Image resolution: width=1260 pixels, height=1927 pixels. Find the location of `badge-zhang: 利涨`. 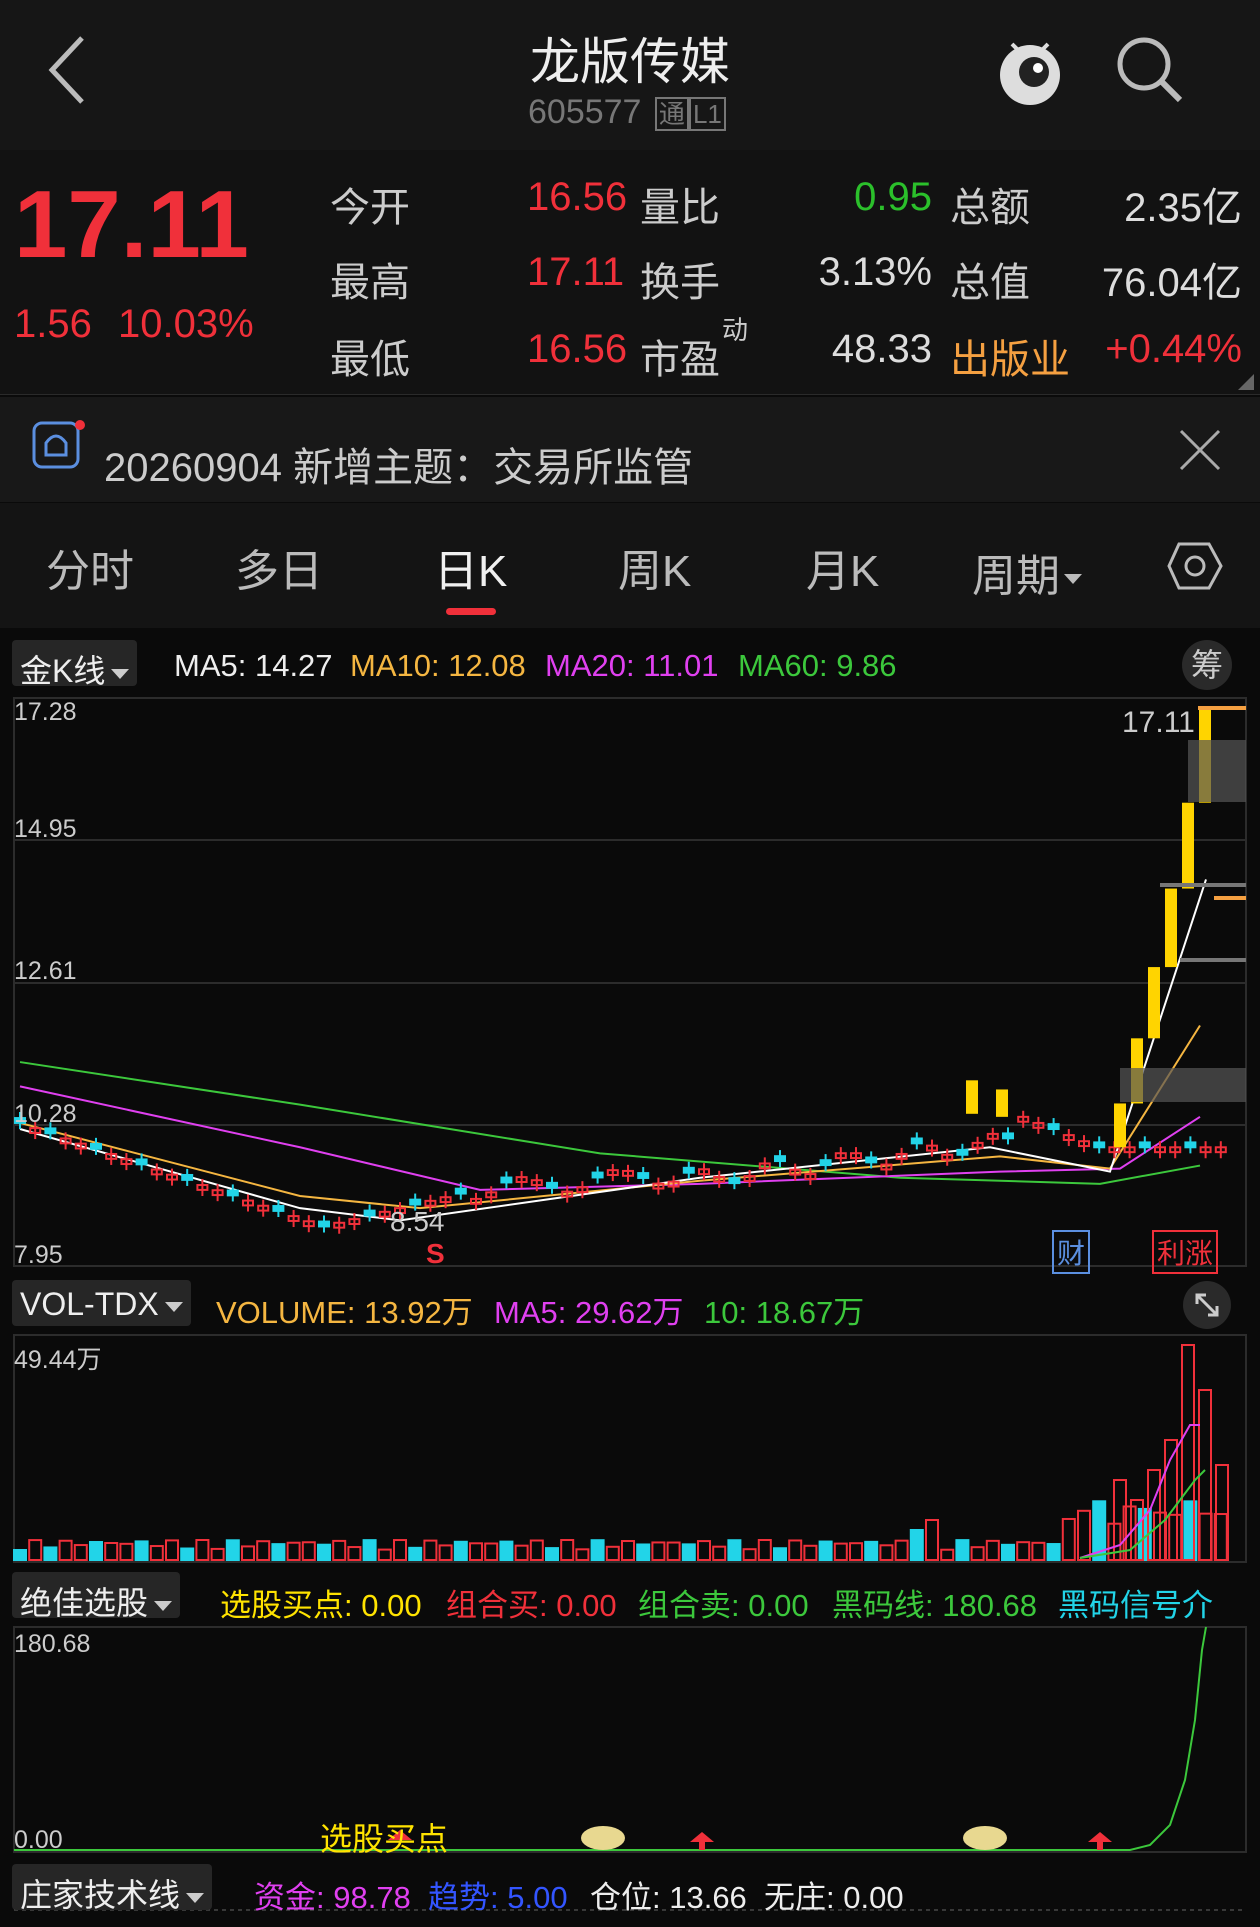

badge-zhang: 利涨 is located at coordinates (1185, 1252).